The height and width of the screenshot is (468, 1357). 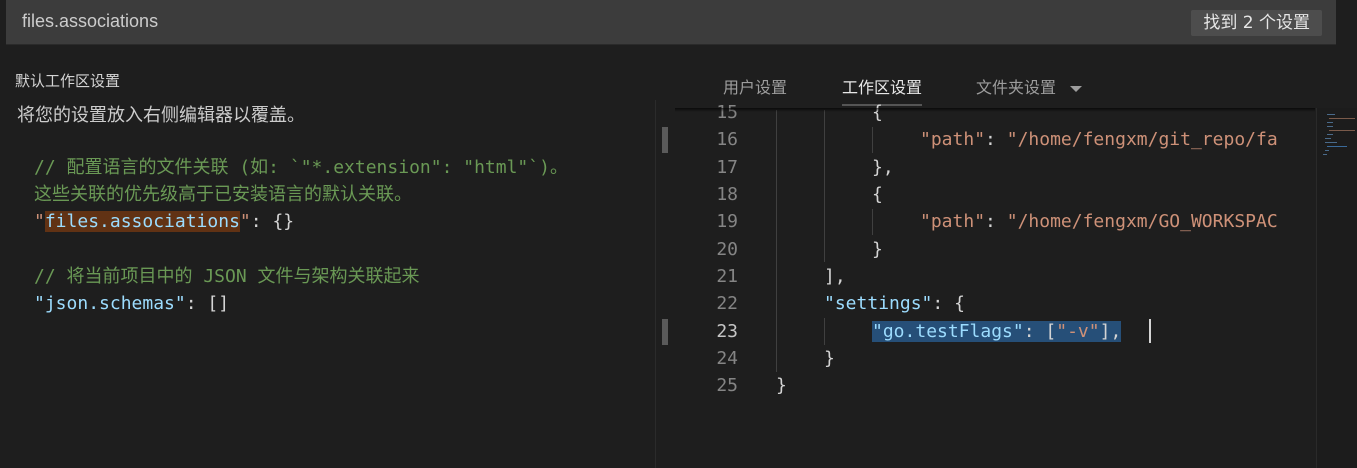 I want to click on line-number: 22, so click(x=727, y=303).